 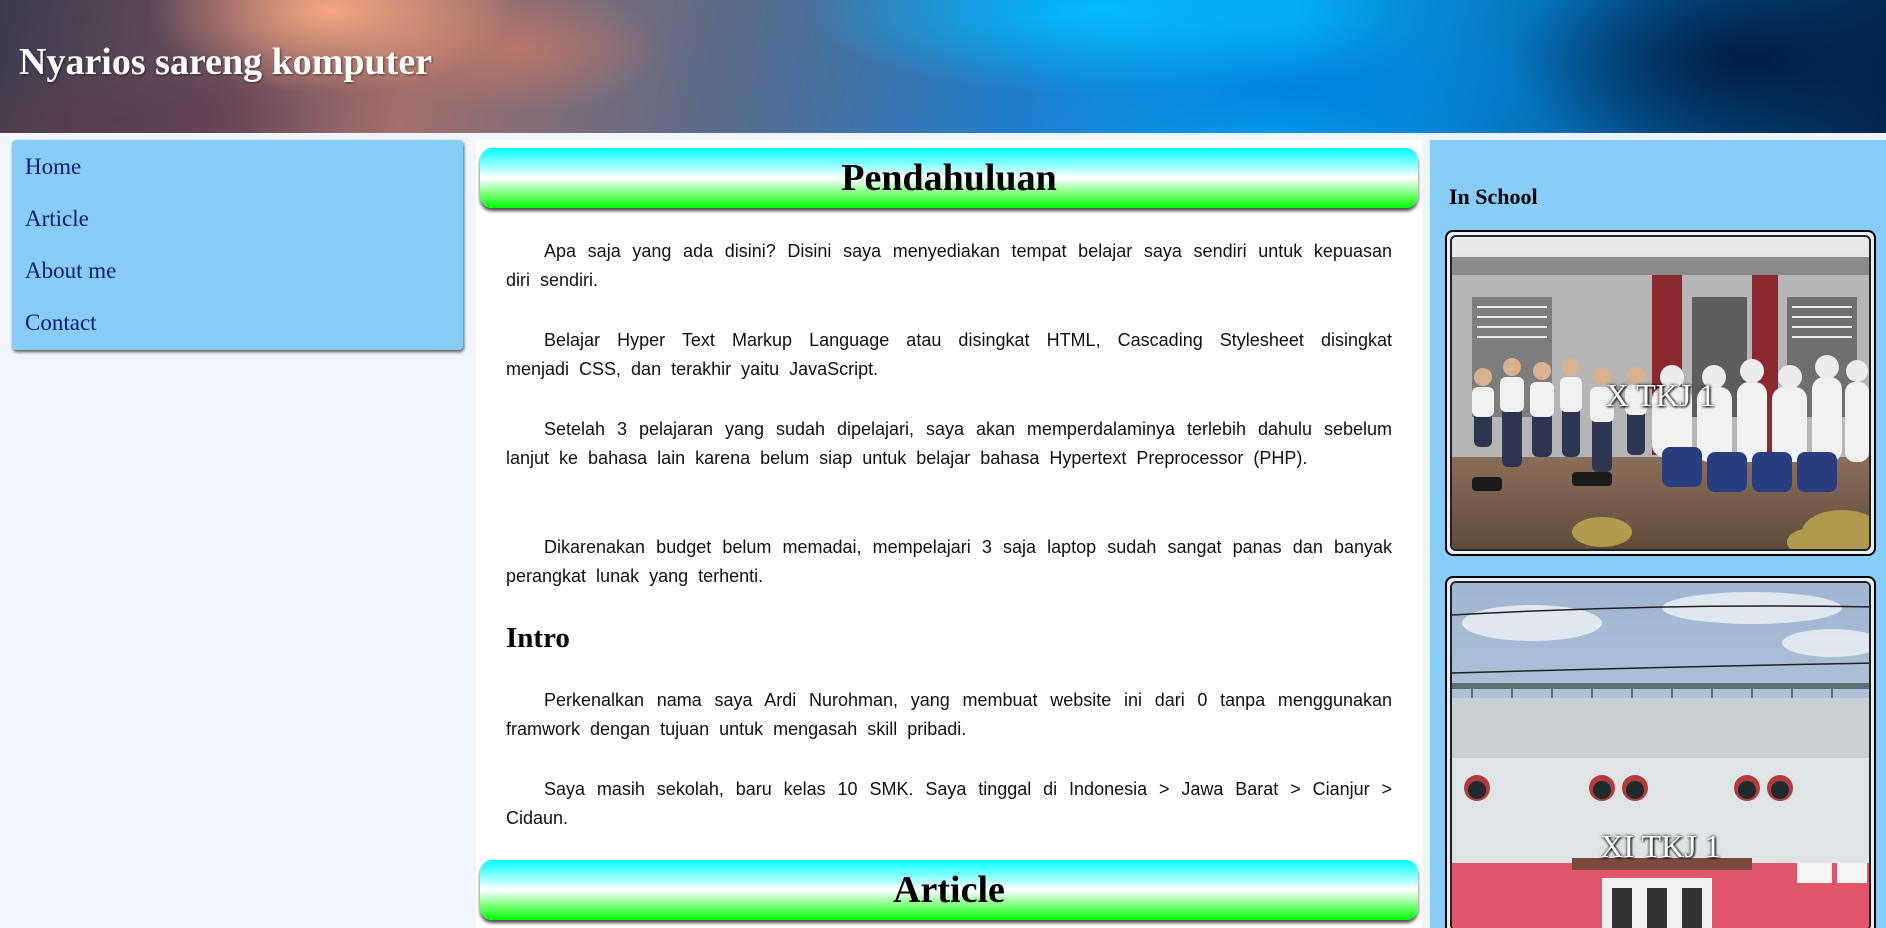 I want to click on site-title: Nyarios sareng komputer, so click(x=226, y=62).